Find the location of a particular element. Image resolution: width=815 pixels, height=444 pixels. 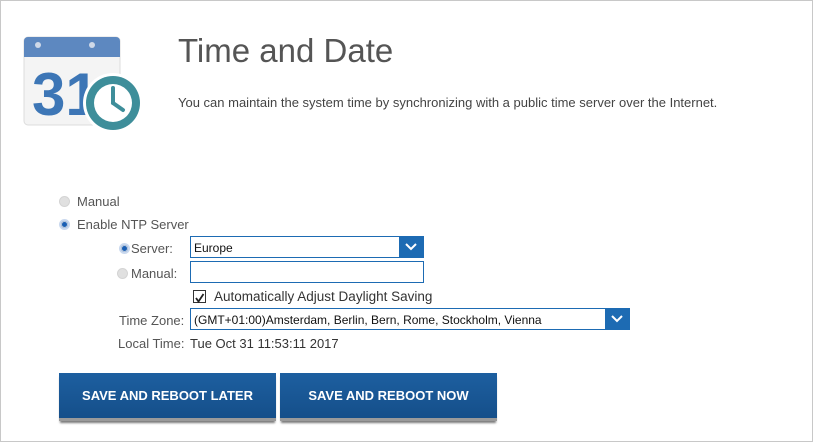

manual-server-radio is located at coordinates (122, 273).